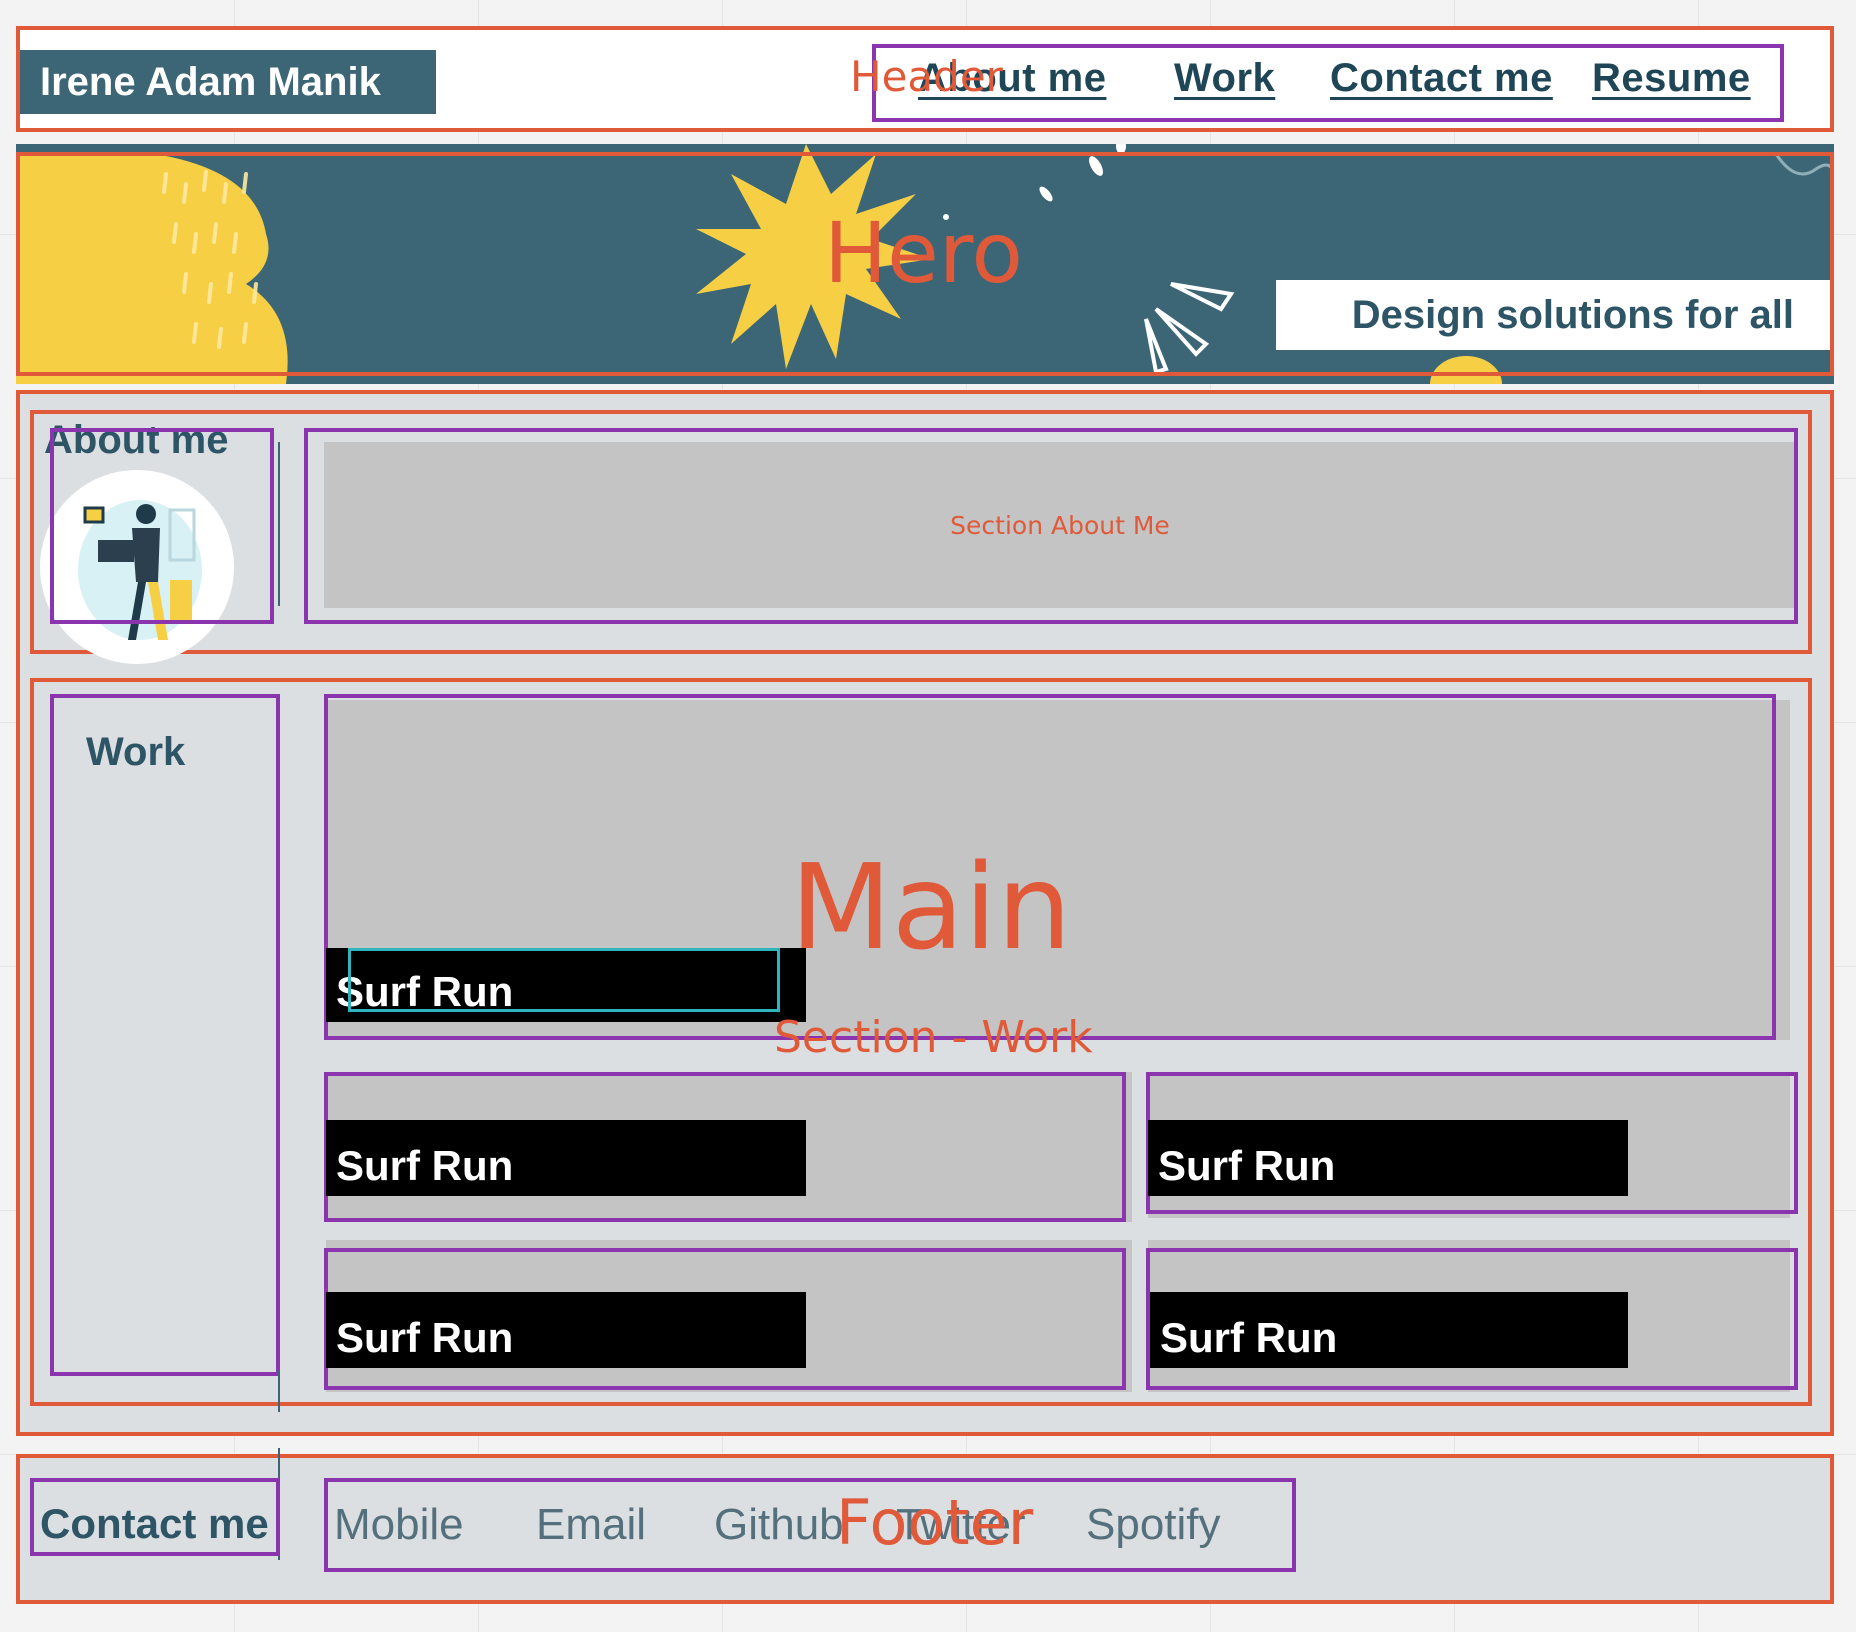 Image resolution: width=1856 pixels, height=1632 pixels. I want to click on footer-link-mobile: Mobile, so click(399, 1525).